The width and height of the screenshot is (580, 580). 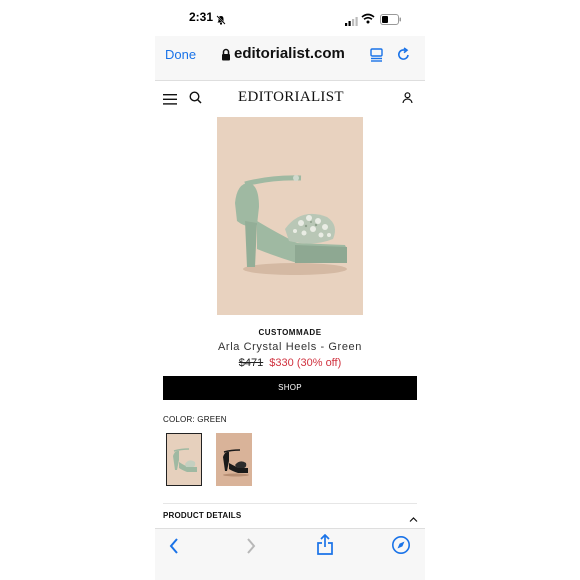 What do you see at coordinates (325, 547) in the screenshot?
I see `share-icon` at bounding box center [325, 547].